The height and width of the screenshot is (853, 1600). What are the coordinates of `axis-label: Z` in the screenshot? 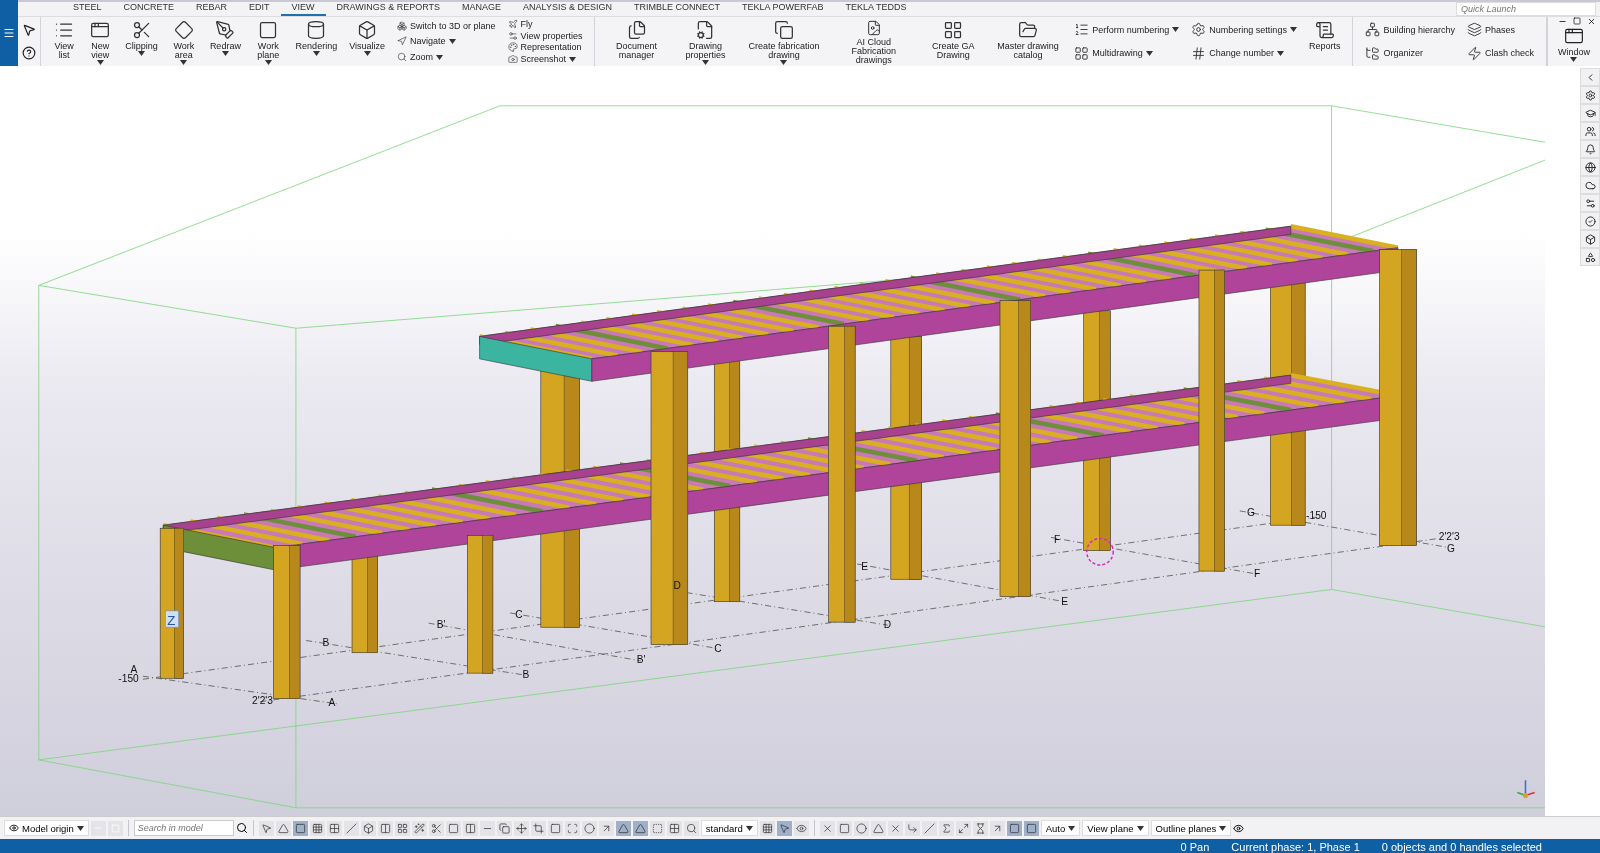 It's located at (172, 619).